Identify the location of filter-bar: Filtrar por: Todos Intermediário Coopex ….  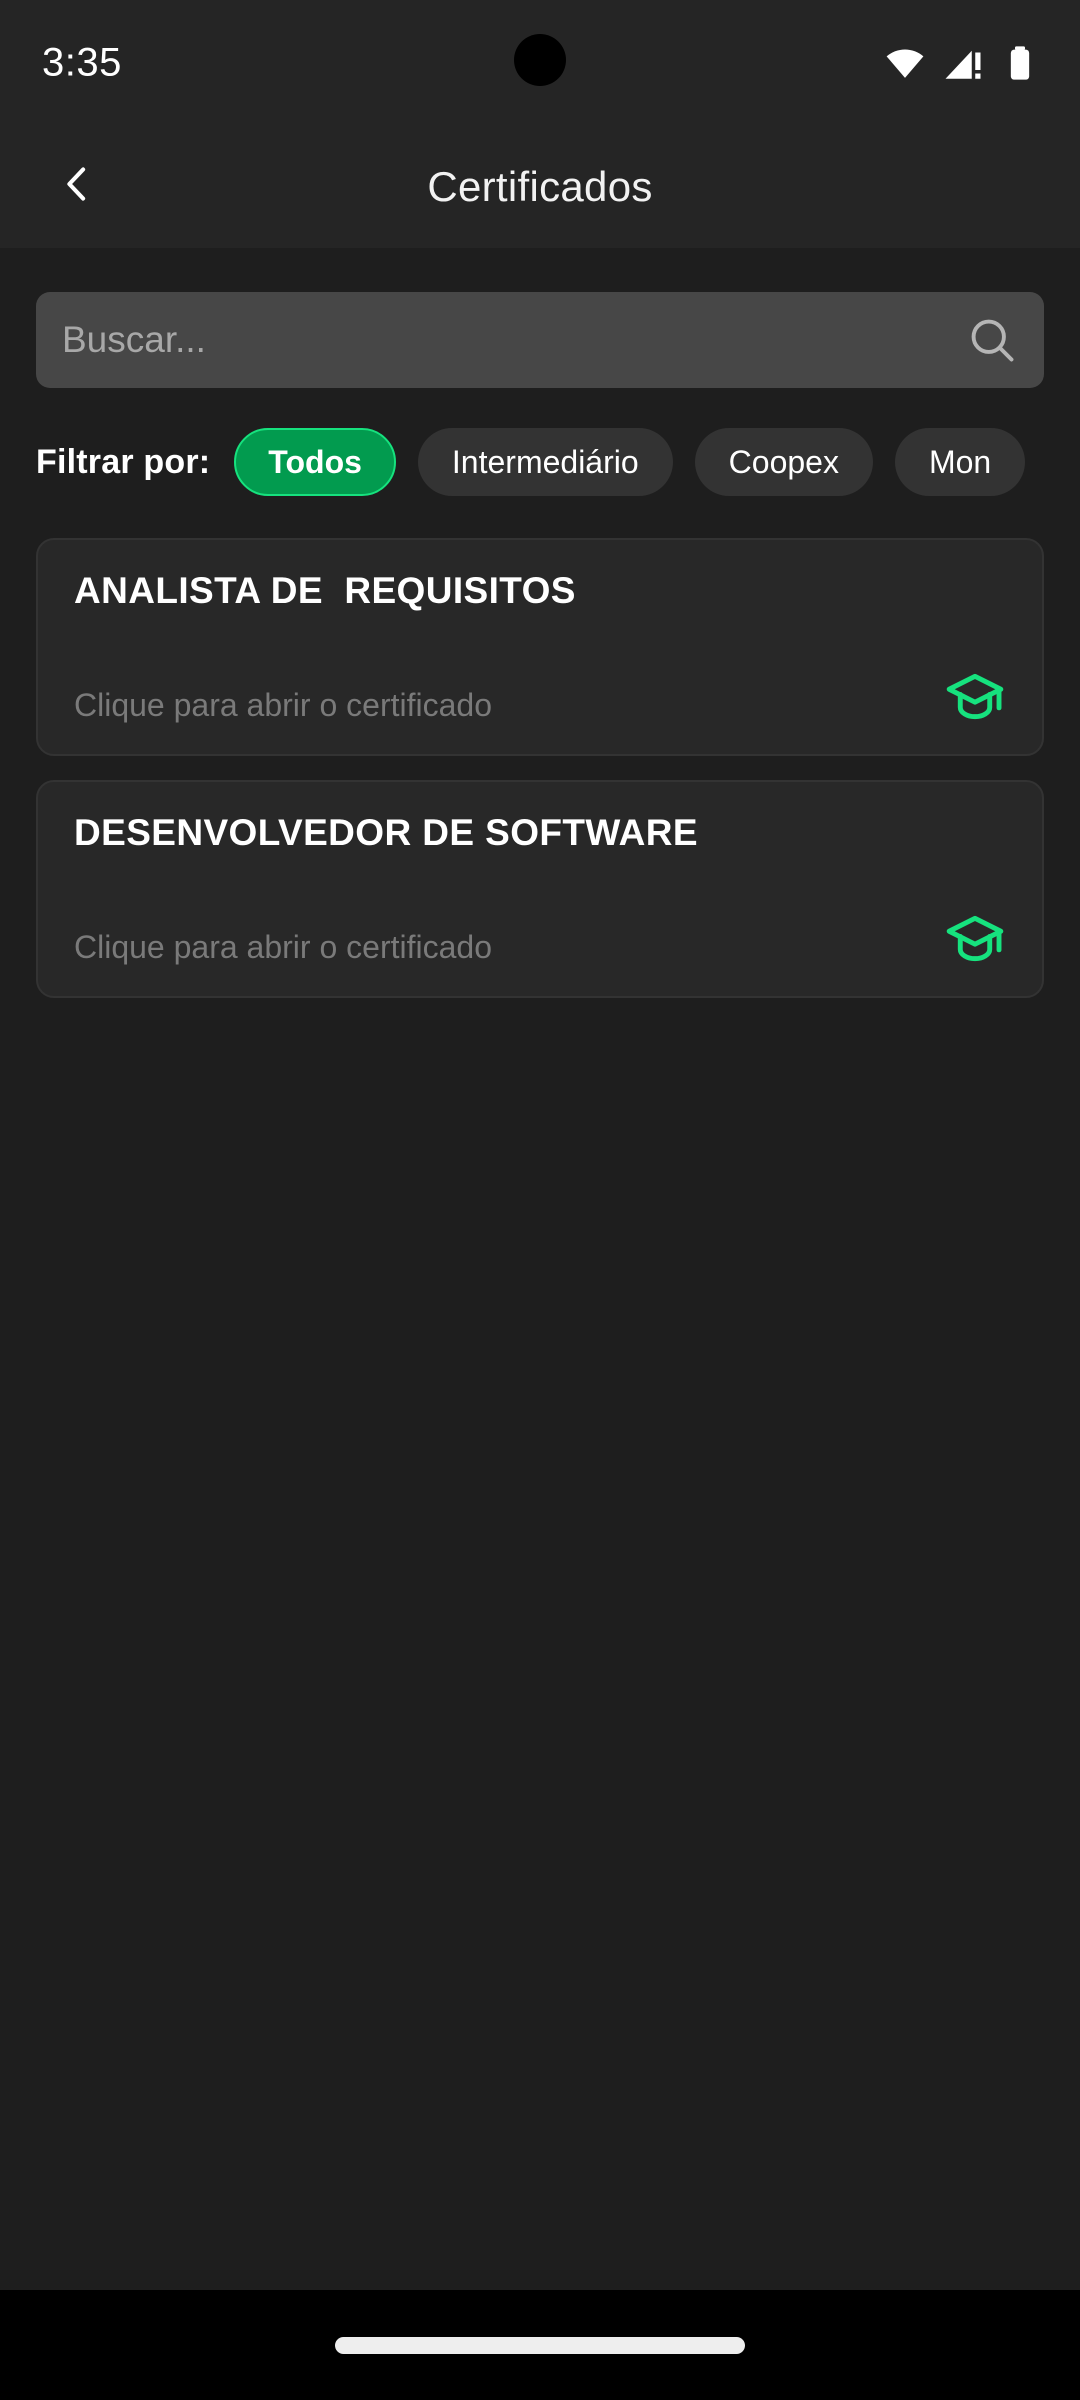
(540, 462).